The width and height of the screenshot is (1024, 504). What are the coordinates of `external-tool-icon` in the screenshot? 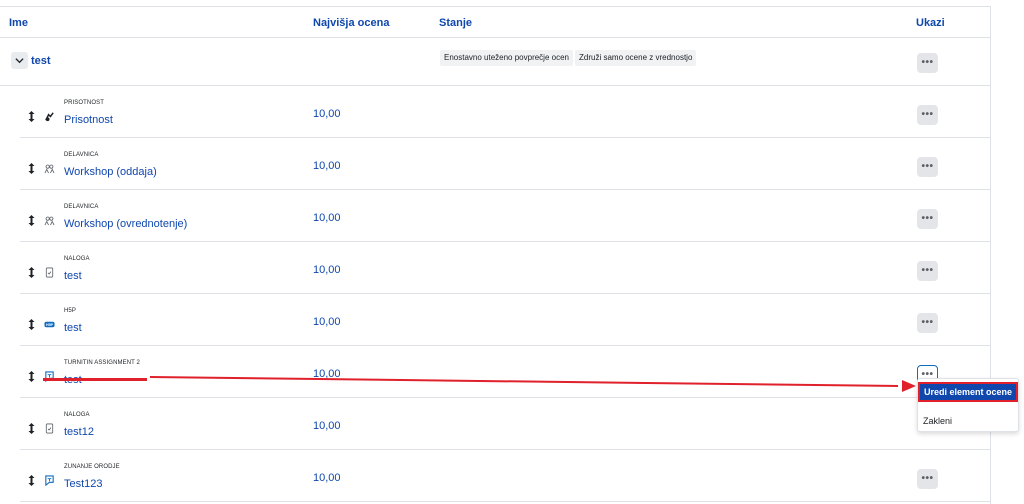 It's located at (49, 480).